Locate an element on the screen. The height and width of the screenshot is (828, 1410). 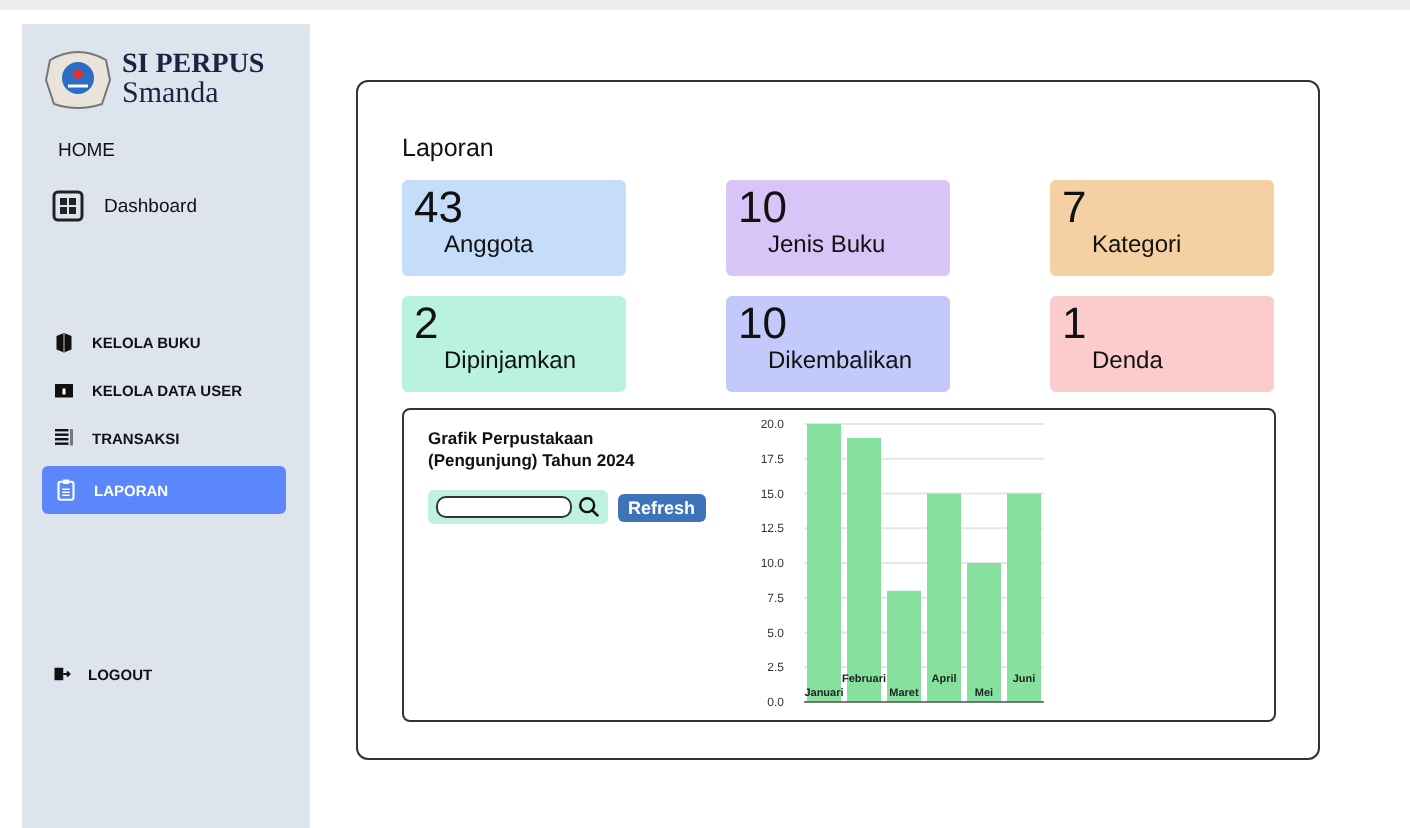
stat-value: 43 is located at coordinates (438, 208).